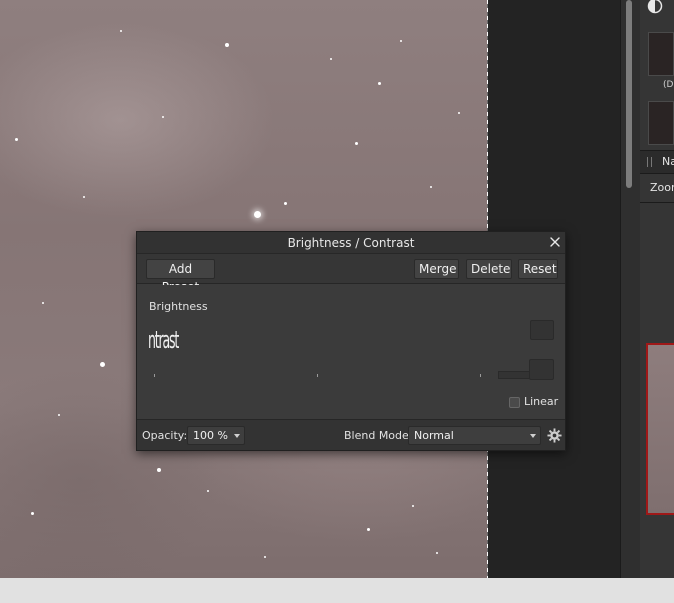 The image size is (674, 603). What do you see at coordinates (657, 202) in the screenshot?
I see `divider` at bounding box center [657, 202].